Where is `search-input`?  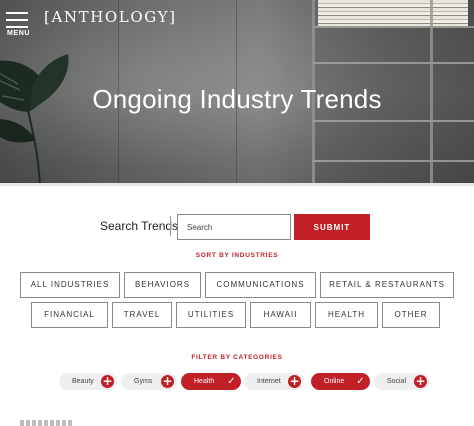 search-input is located at coordinates (234, 227).